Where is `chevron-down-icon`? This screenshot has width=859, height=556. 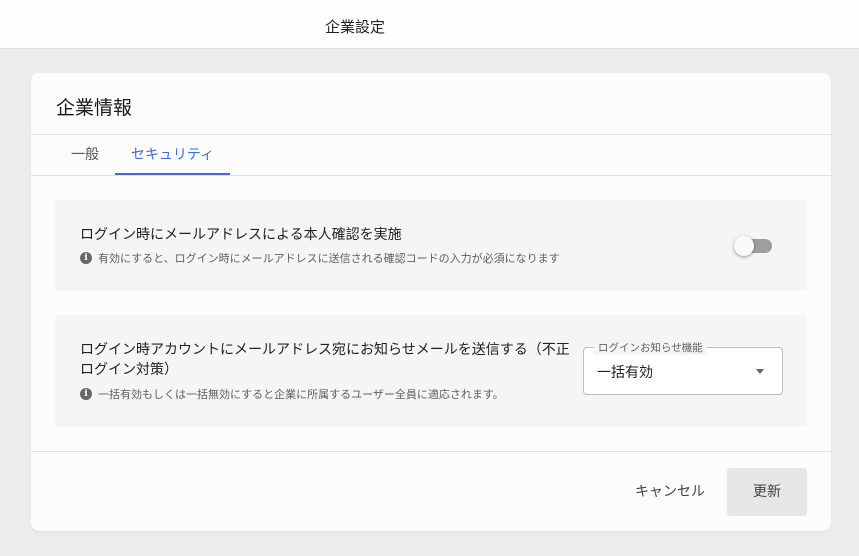
chevron-down-icon is located at coordinates (760, 371).